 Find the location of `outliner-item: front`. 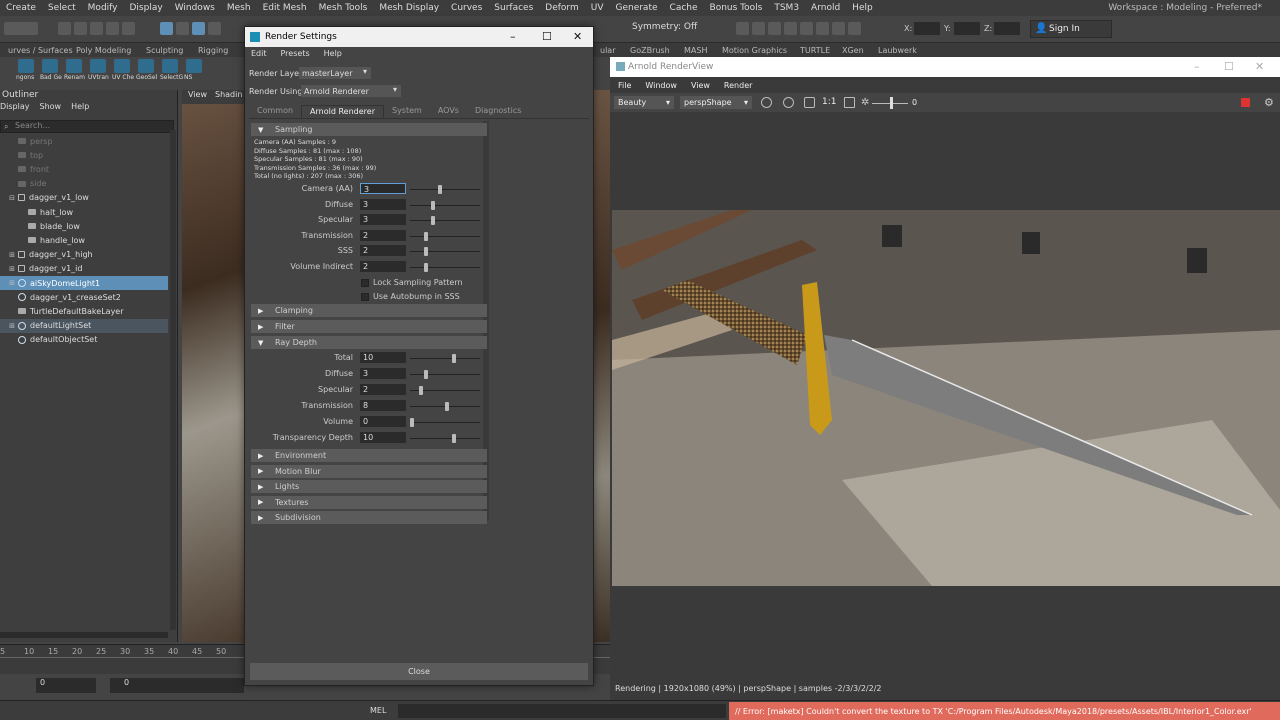

outliner-item: front is located at coordinates (84, 169).